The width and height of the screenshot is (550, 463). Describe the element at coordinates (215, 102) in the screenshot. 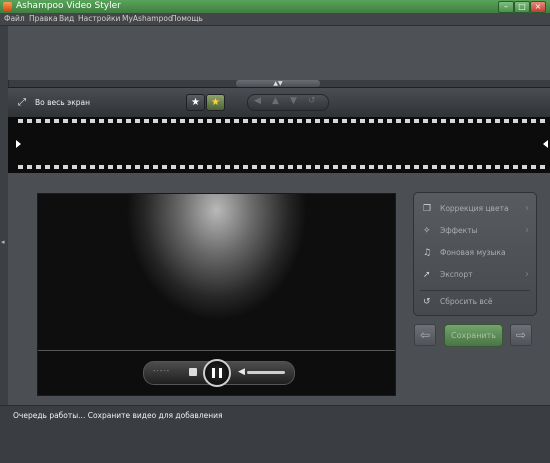

I see `favorite-button: ★` at that location.